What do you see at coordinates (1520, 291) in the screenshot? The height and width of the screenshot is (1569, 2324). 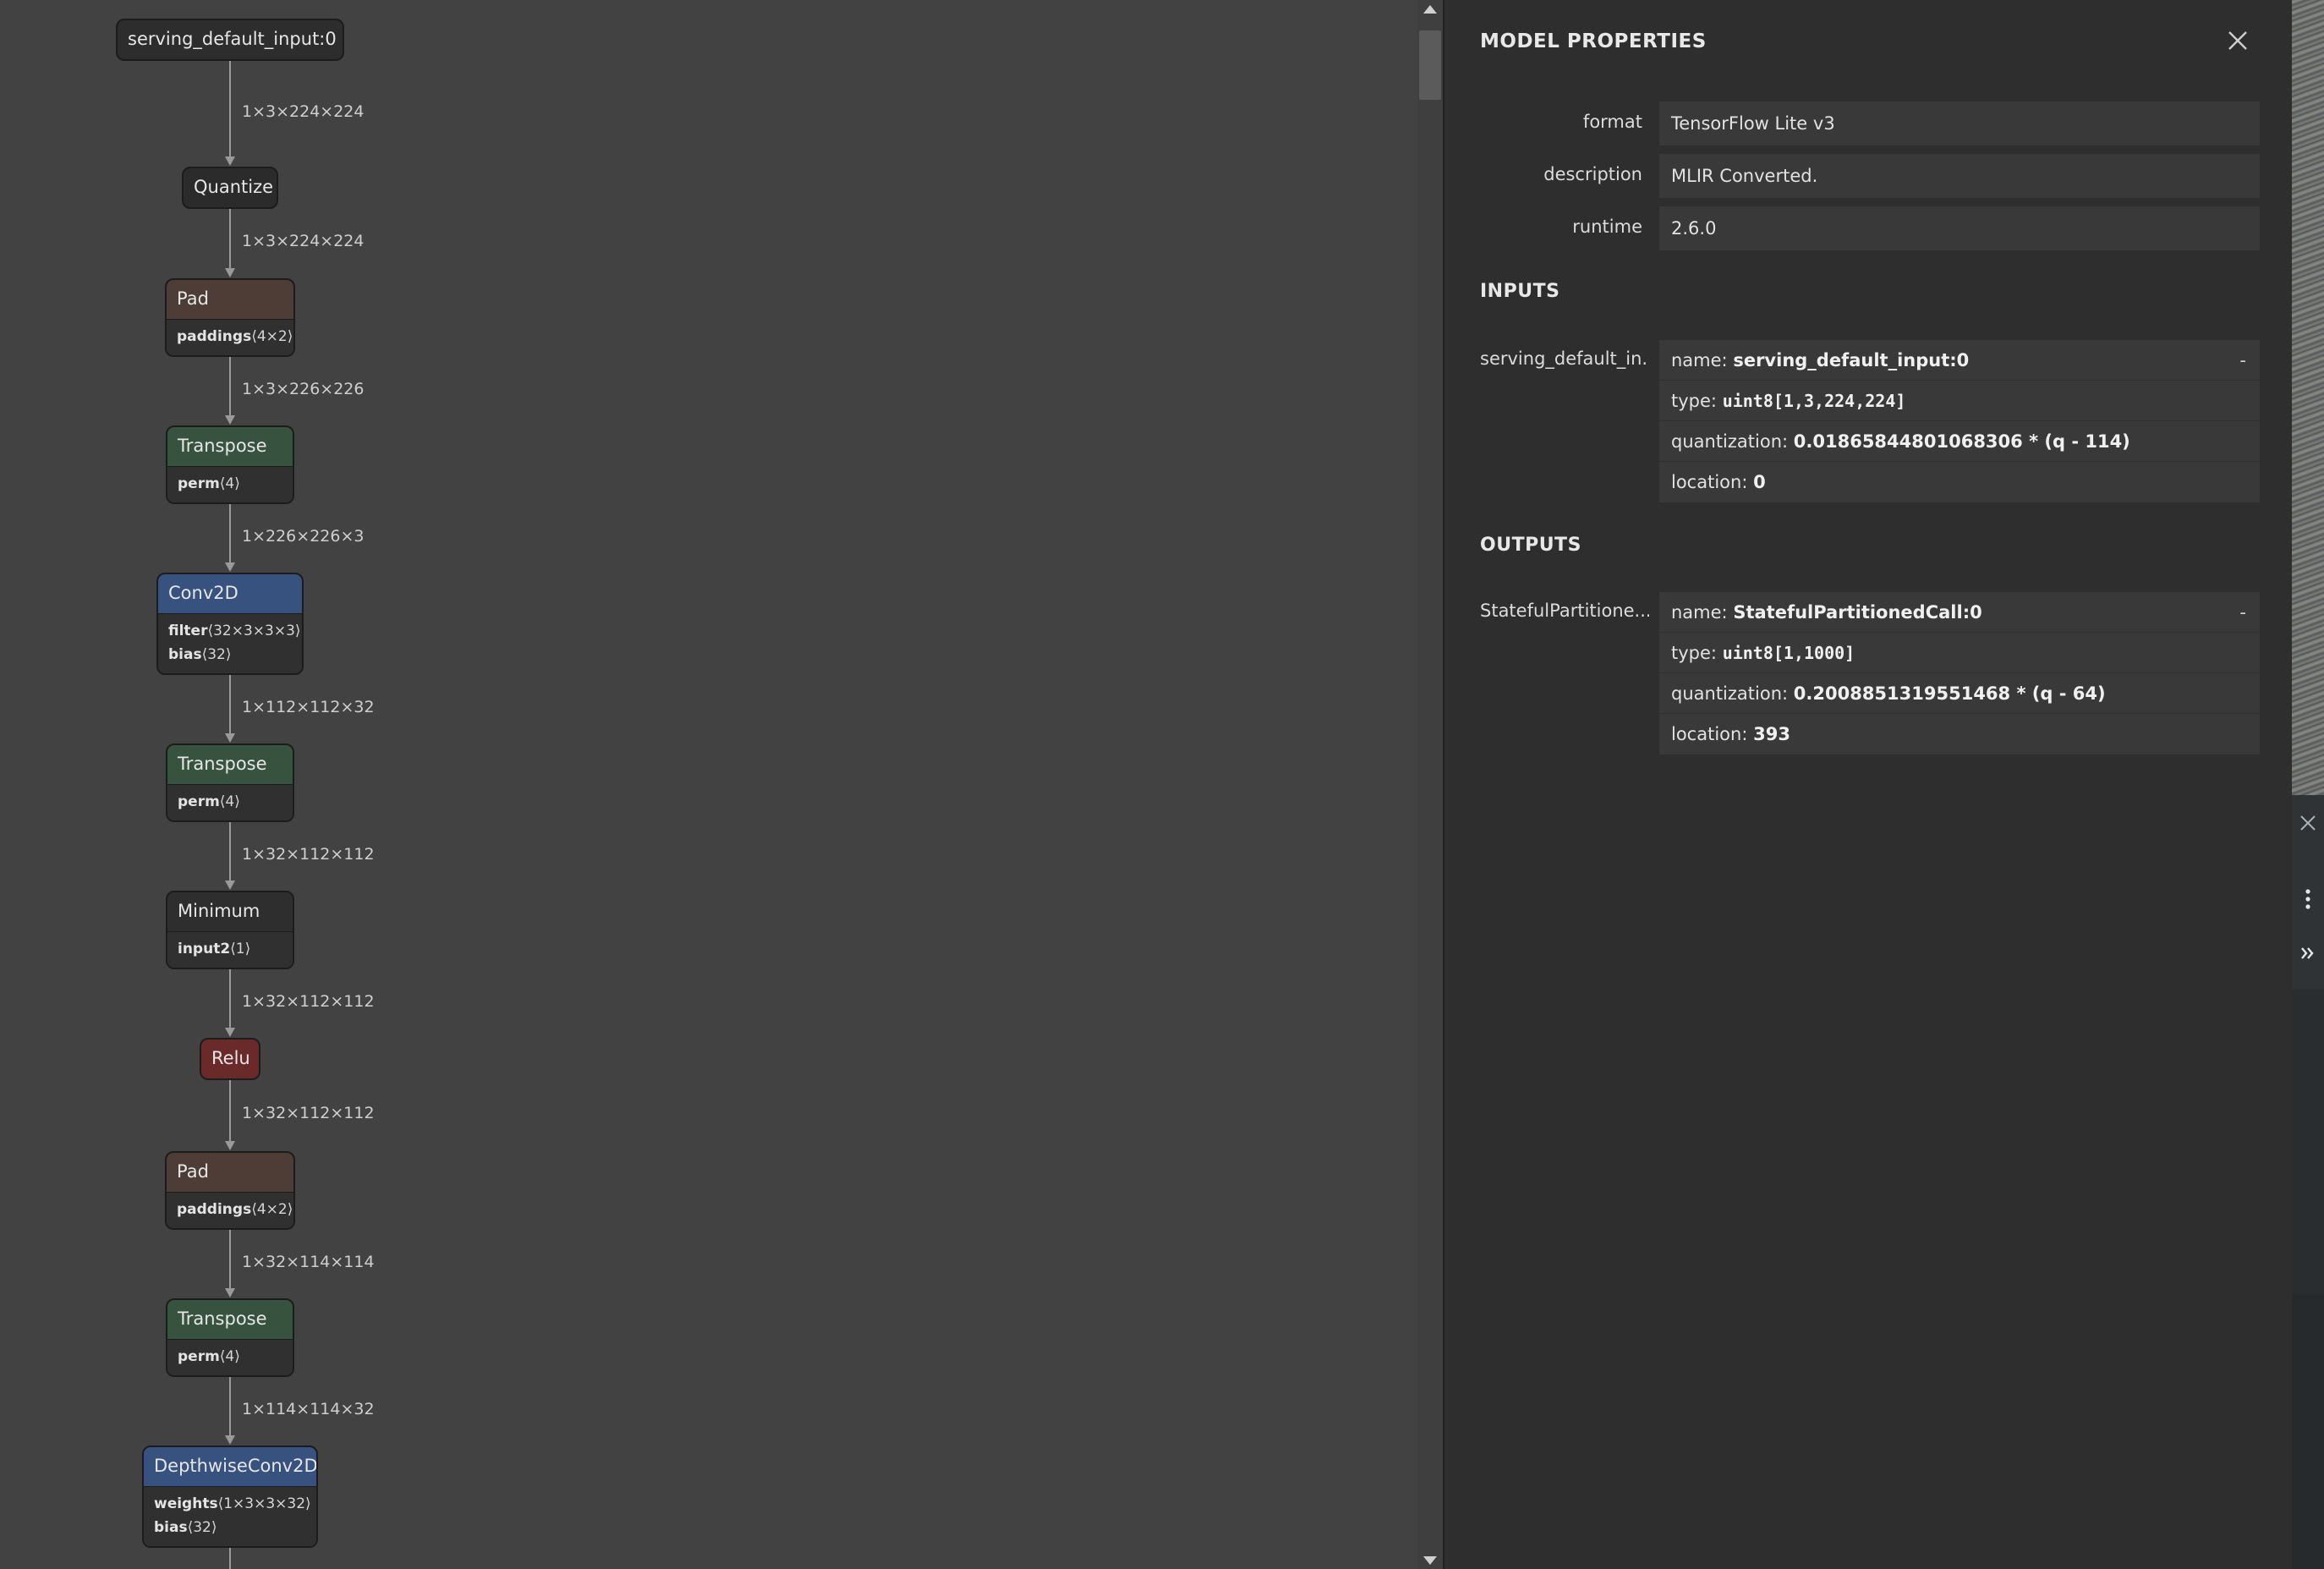 I see `inputs-section-title: INPUTS` at bounding box center [1520, 291].